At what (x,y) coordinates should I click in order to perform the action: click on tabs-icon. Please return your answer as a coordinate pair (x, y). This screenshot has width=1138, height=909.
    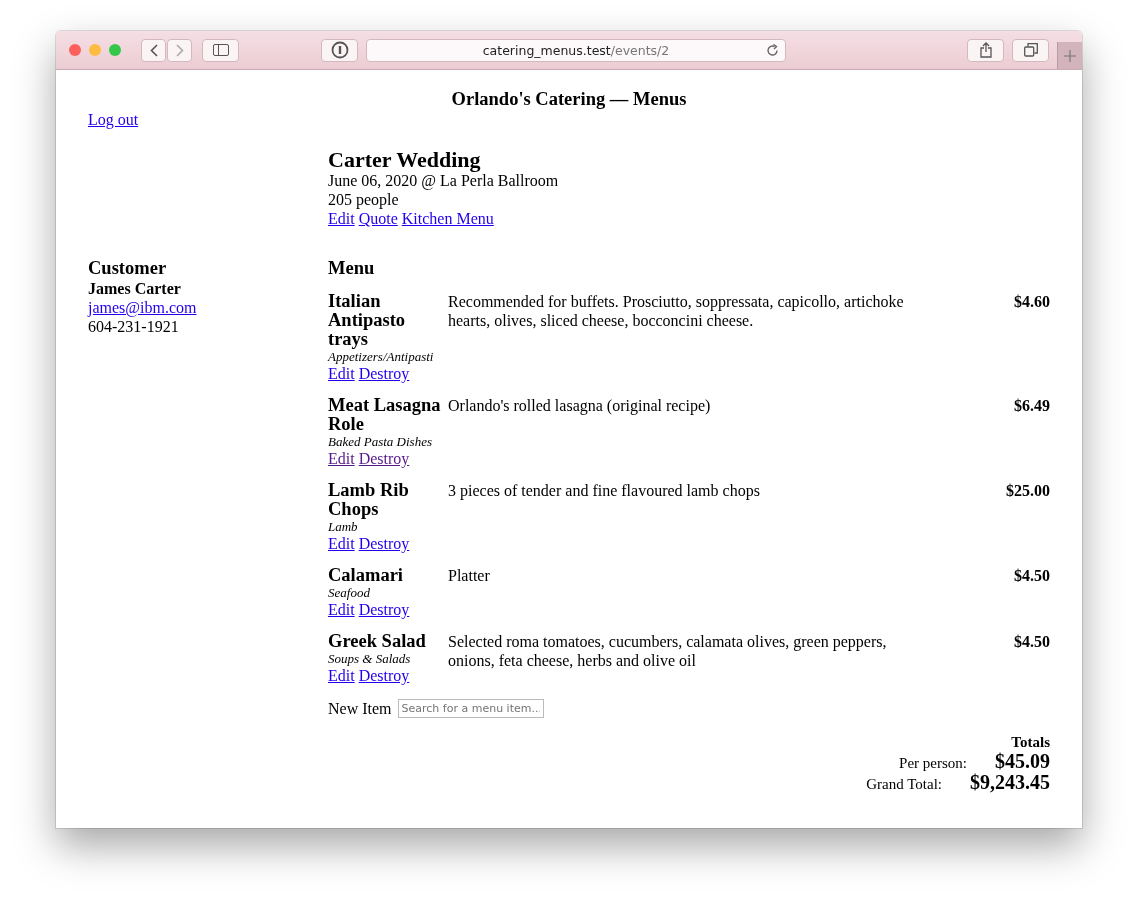
    Looking at the image, I should click on (1030, 50).